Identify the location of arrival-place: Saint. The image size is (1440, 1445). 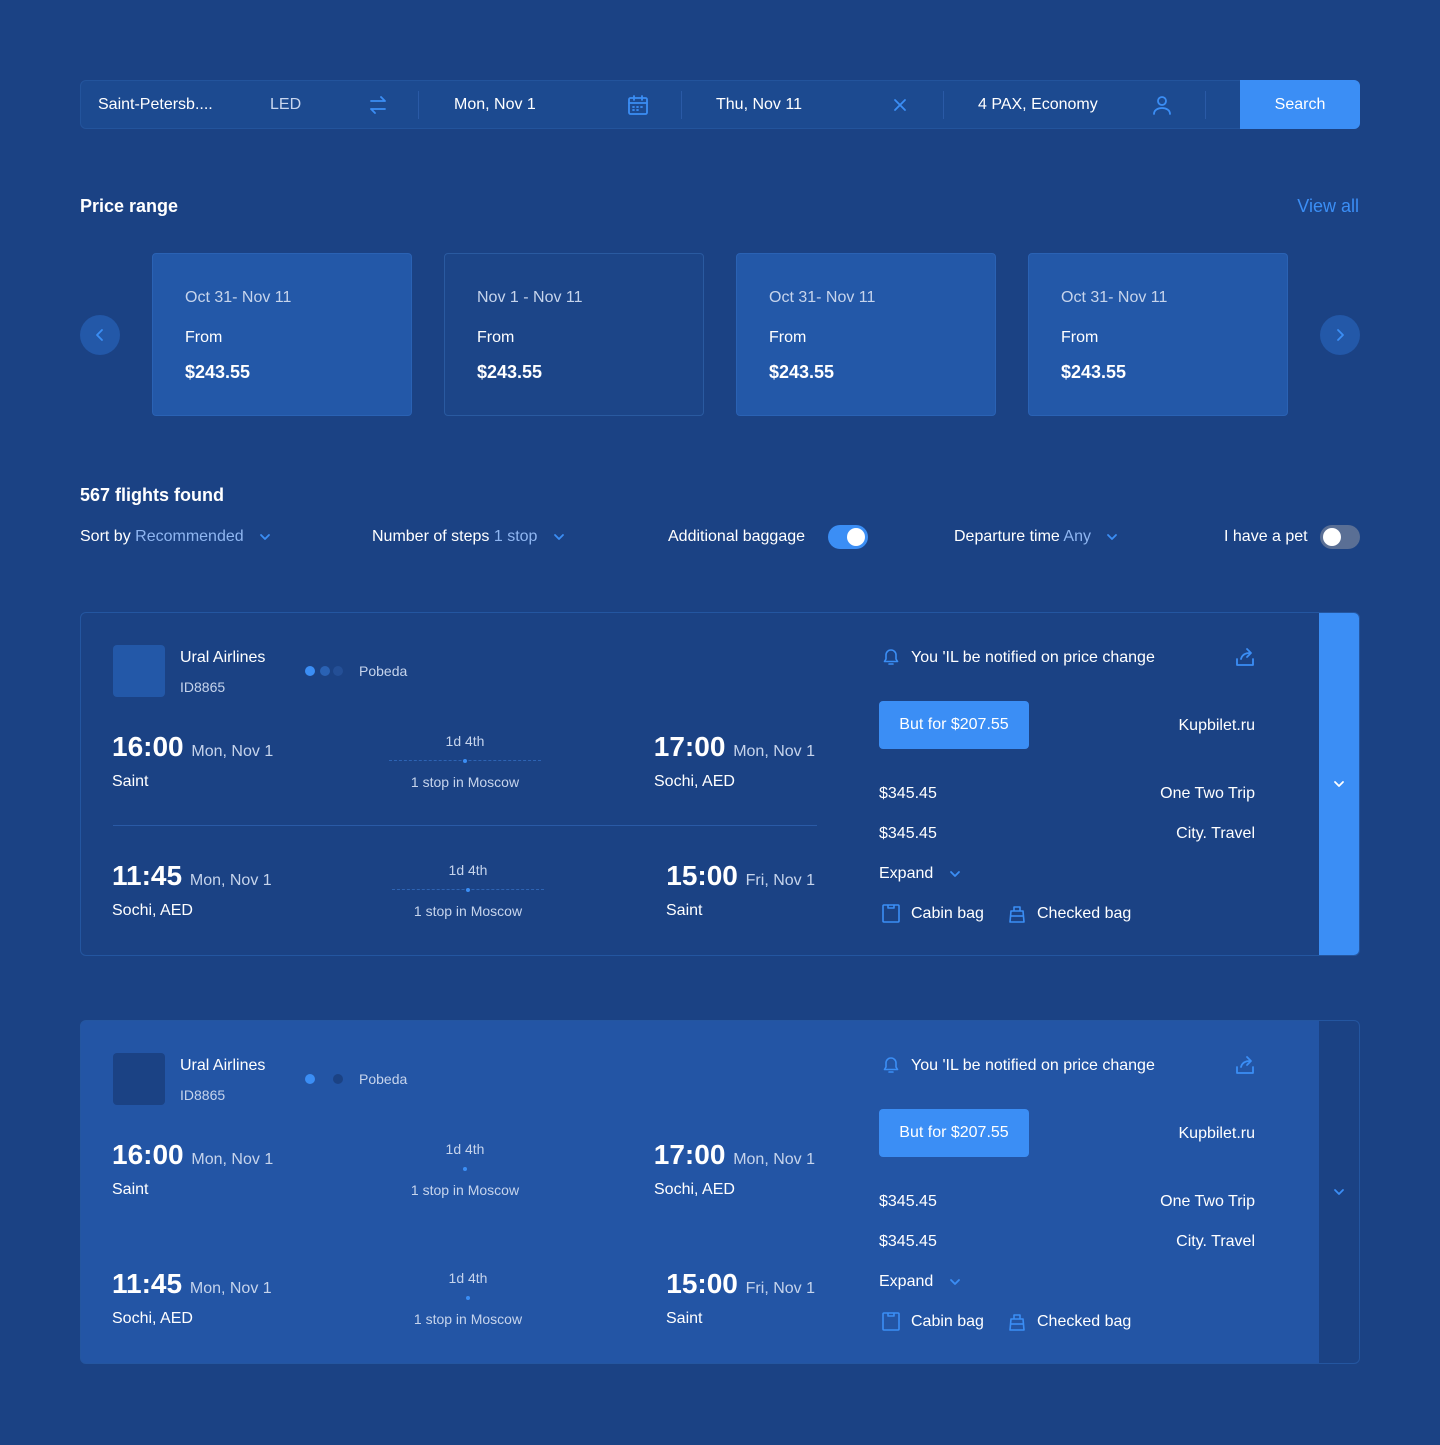
(684, 1318).